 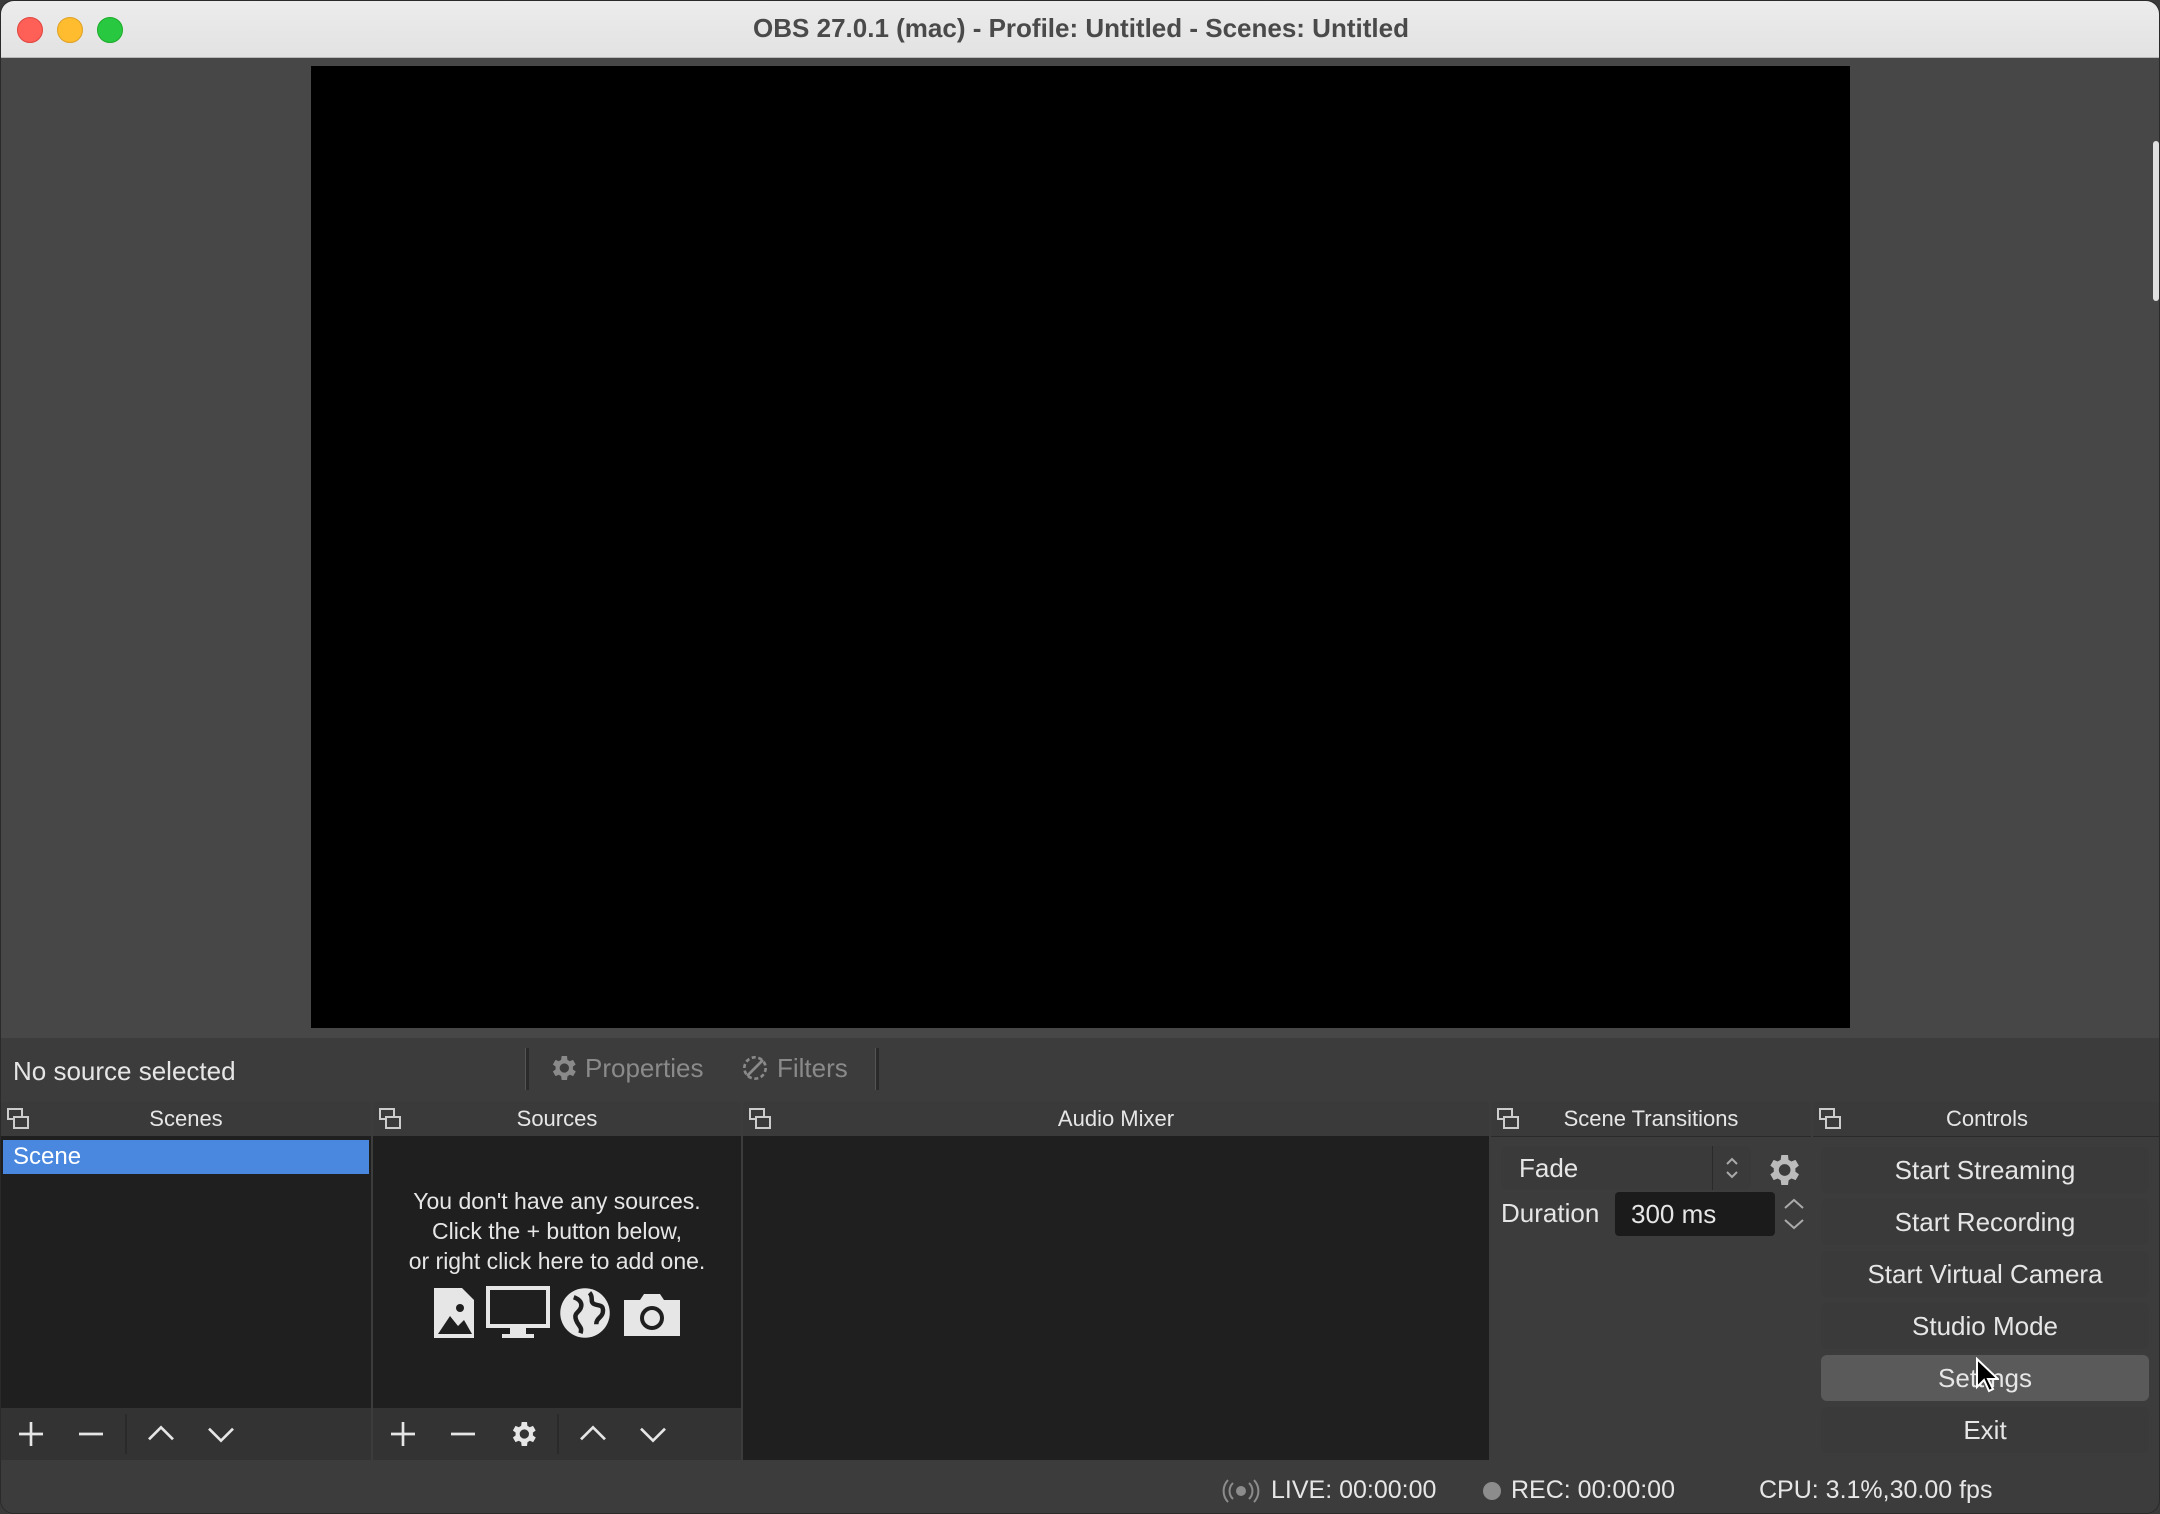 I want to click on scenes-dock: Scenes Scene, so click(x=186, y=1281).